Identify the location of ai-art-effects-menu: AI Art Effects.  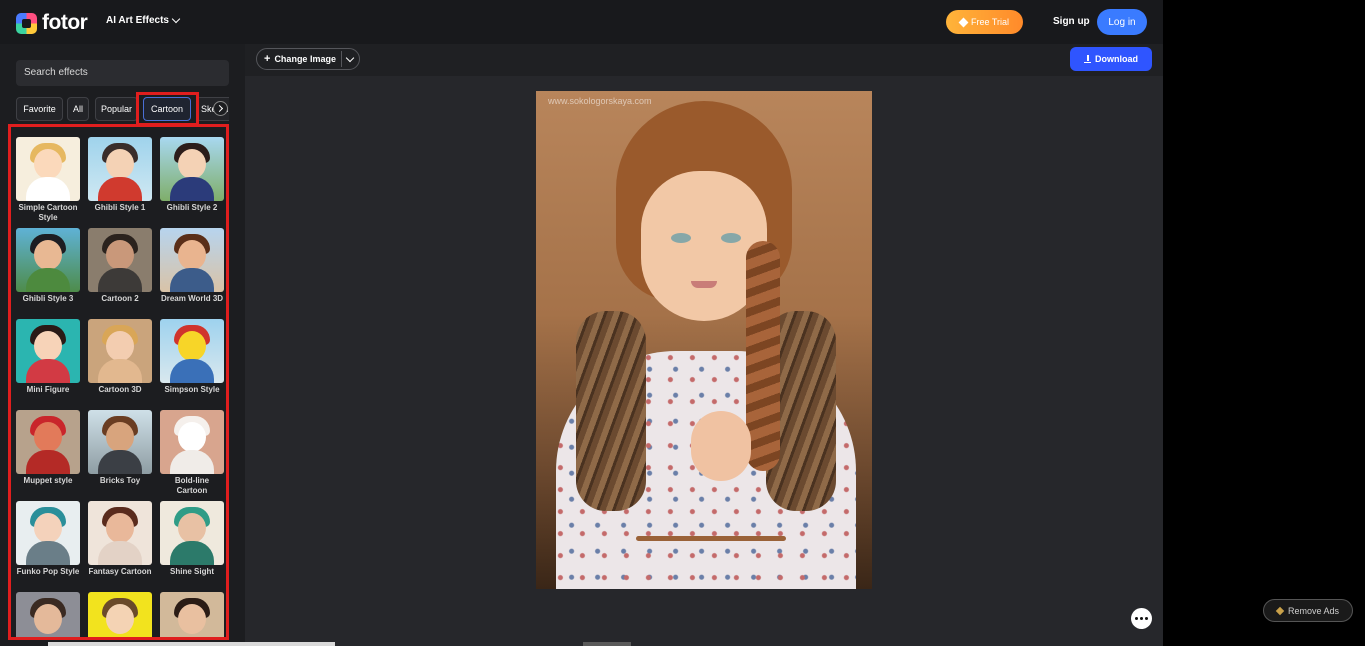
(143, 20).